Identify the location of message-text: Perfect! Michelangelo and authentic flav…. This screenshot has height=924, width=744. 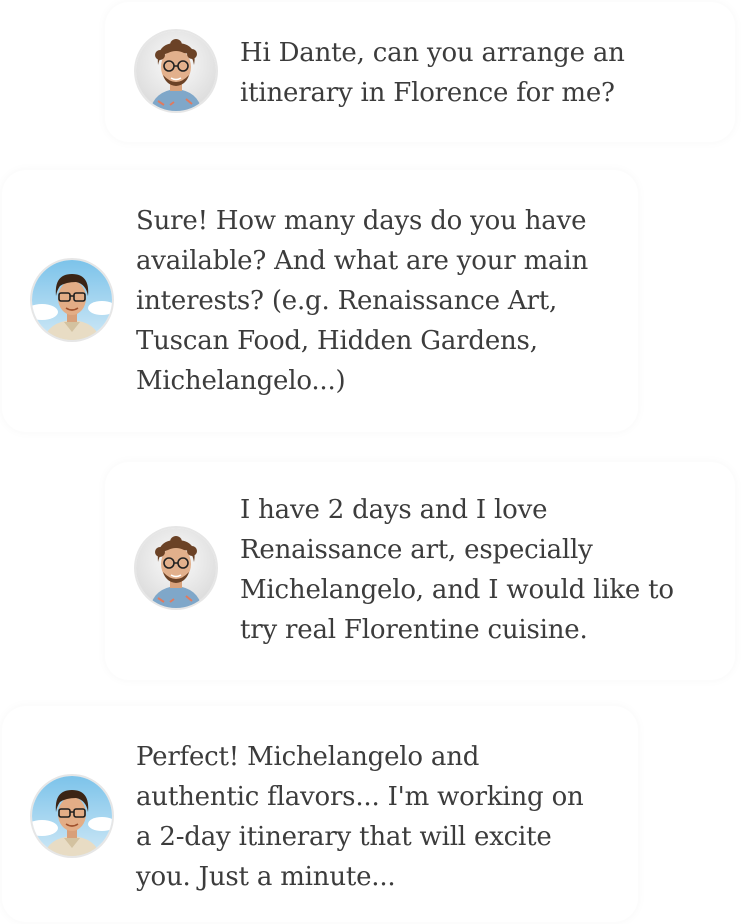
(360, 817).